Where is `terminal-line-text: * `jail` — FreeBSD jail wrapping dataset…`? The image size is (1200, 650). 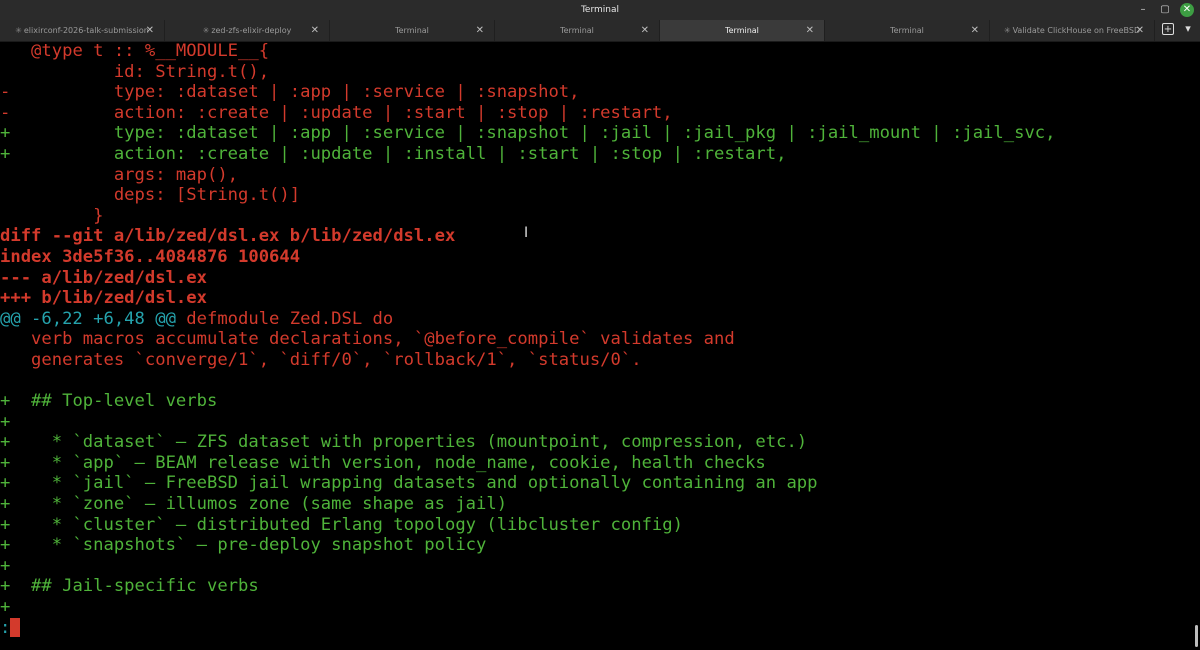 terminal-line-text: * `jail` — FreeBSD jail wrapping dataset… is located at coordinates (414, 483).